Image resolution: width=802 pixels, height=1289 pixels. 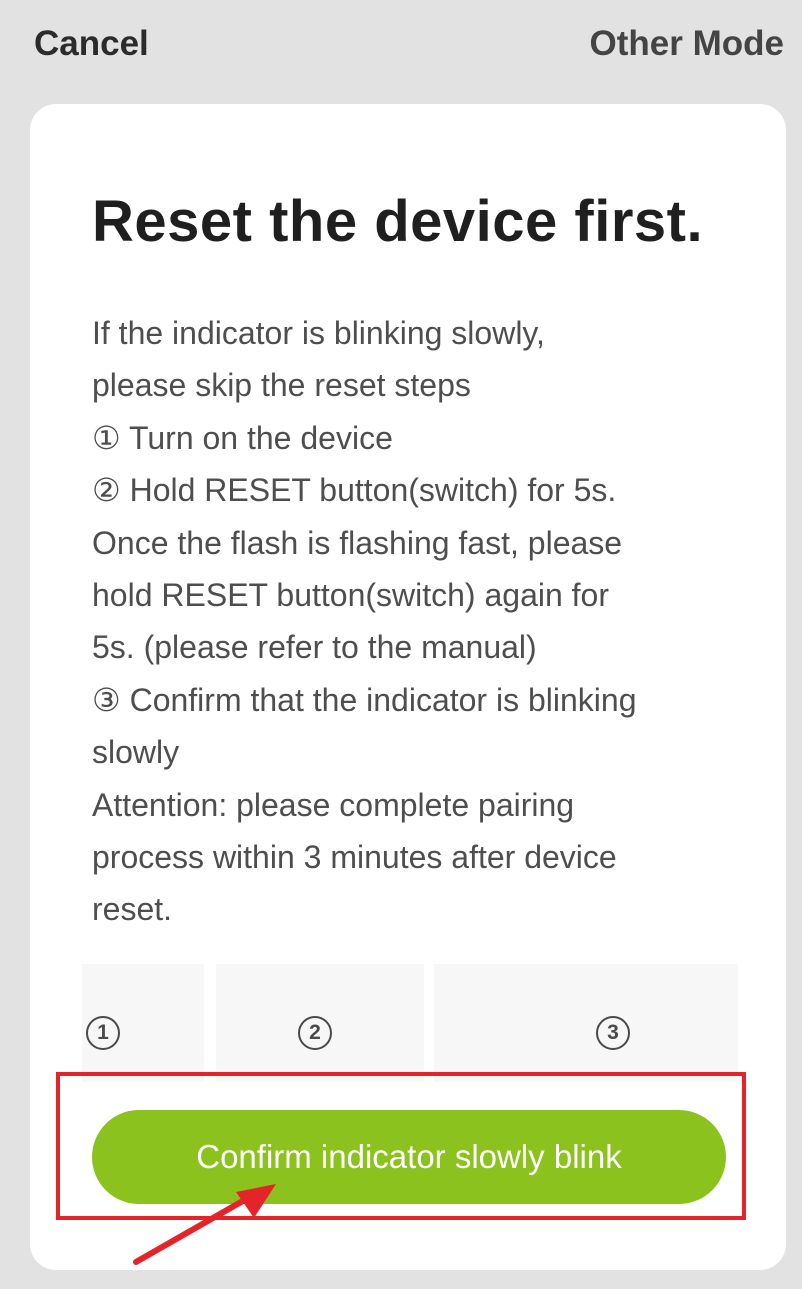 What do you see at coordinates (333, 804) in the screenshot?
I see `instruction-line: Attention: please complete pairing` at bounding box center [333, 804].